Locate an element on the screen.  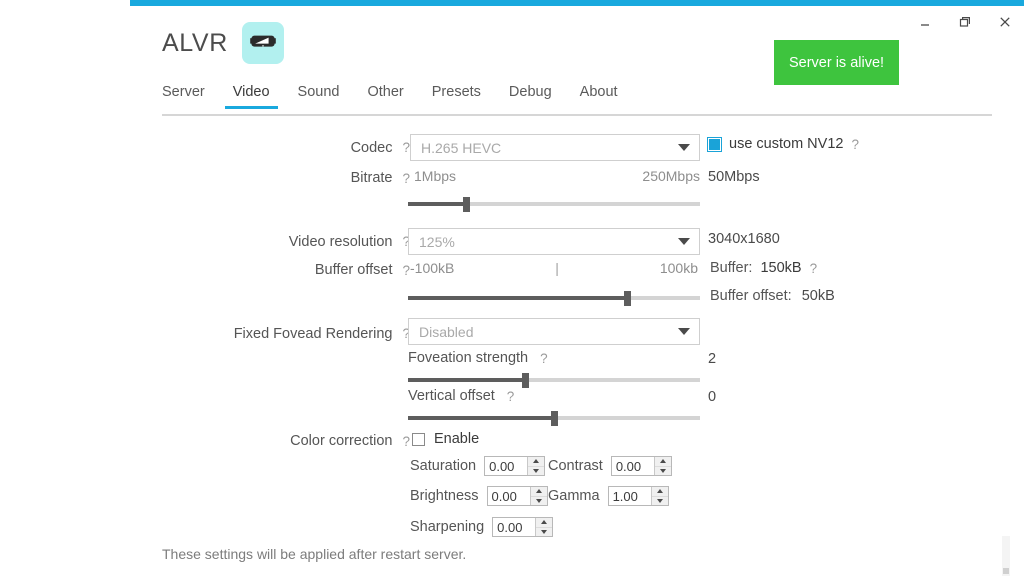
gamma-stepper: 1.00 is located at coordinates (638, 496).